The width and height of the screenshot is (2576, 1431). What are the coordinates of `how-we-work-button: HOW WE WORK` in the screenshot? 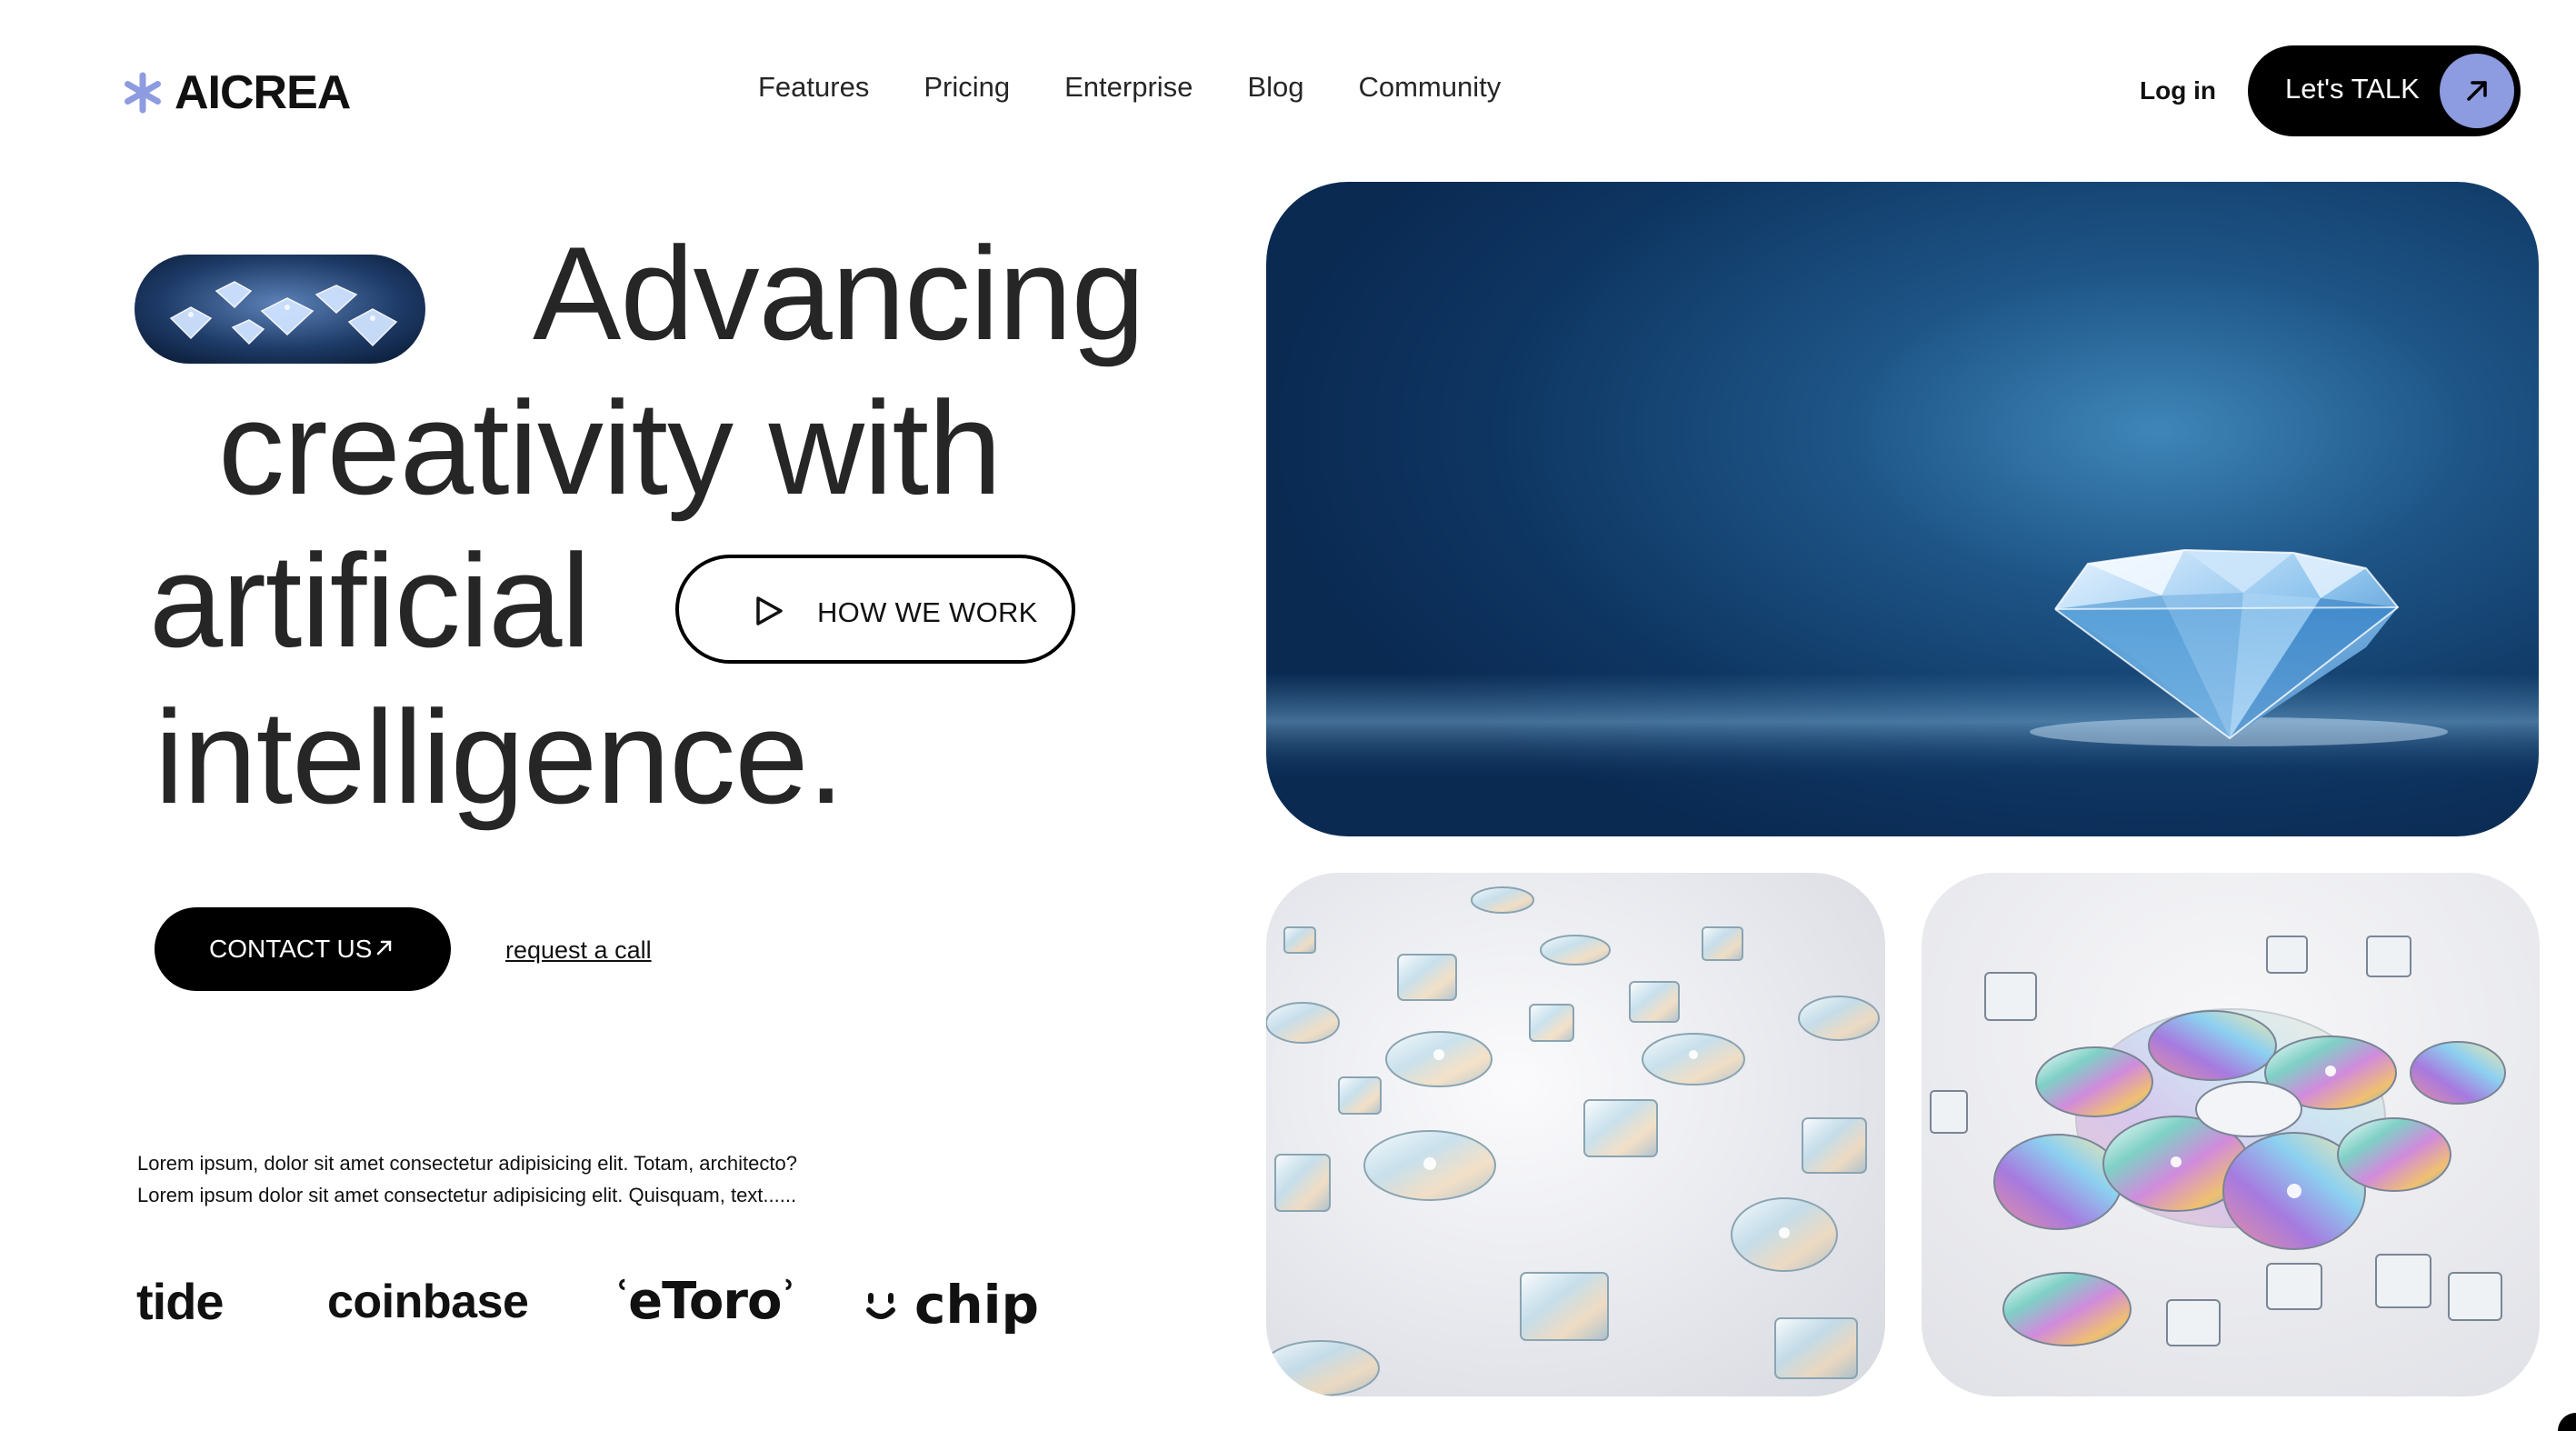 It's located at (875, 609).